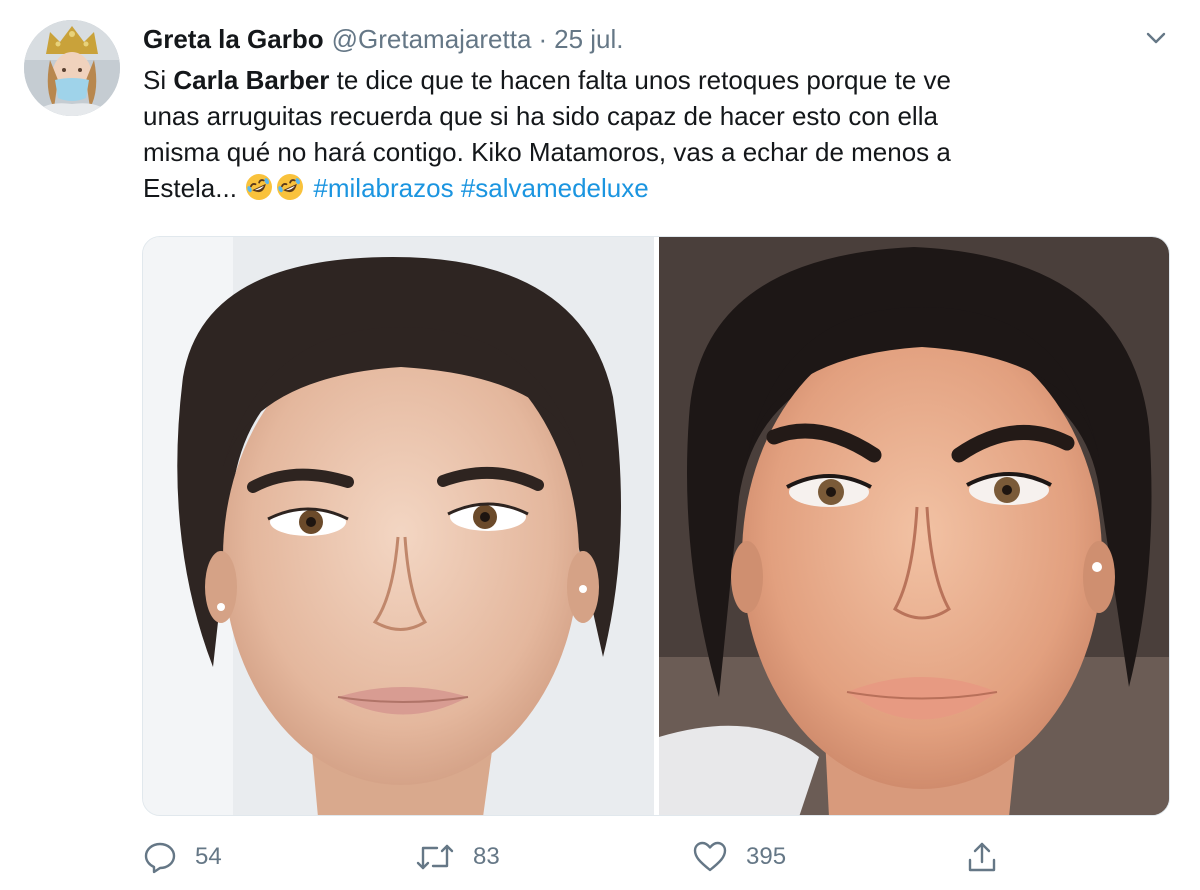 The width and height of the screenshot is (1200, 890). Describe the element at coordinates (588, 39) in the screenshot. I see `tweet-date: 25 jul.` at that location.